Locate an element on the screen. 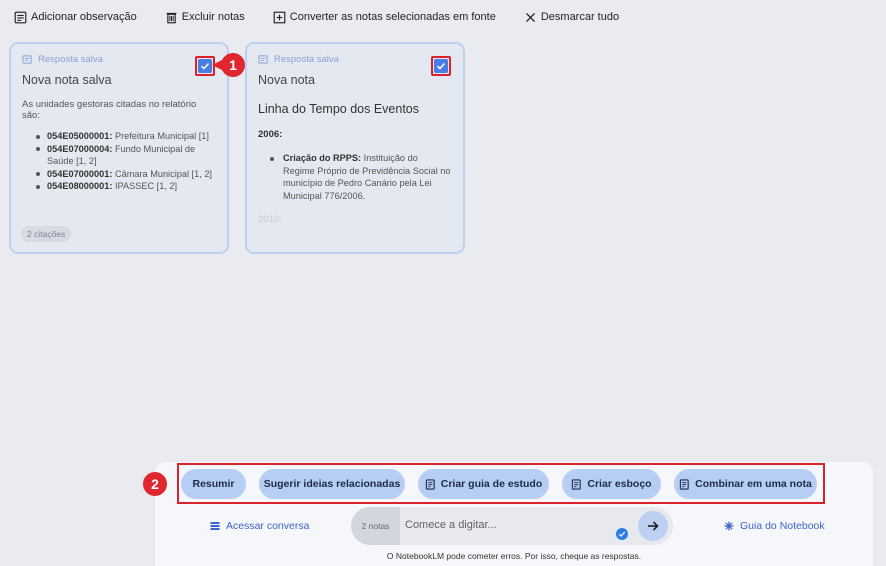  timeline-year: 2010: is located at coordinates (270, 220).